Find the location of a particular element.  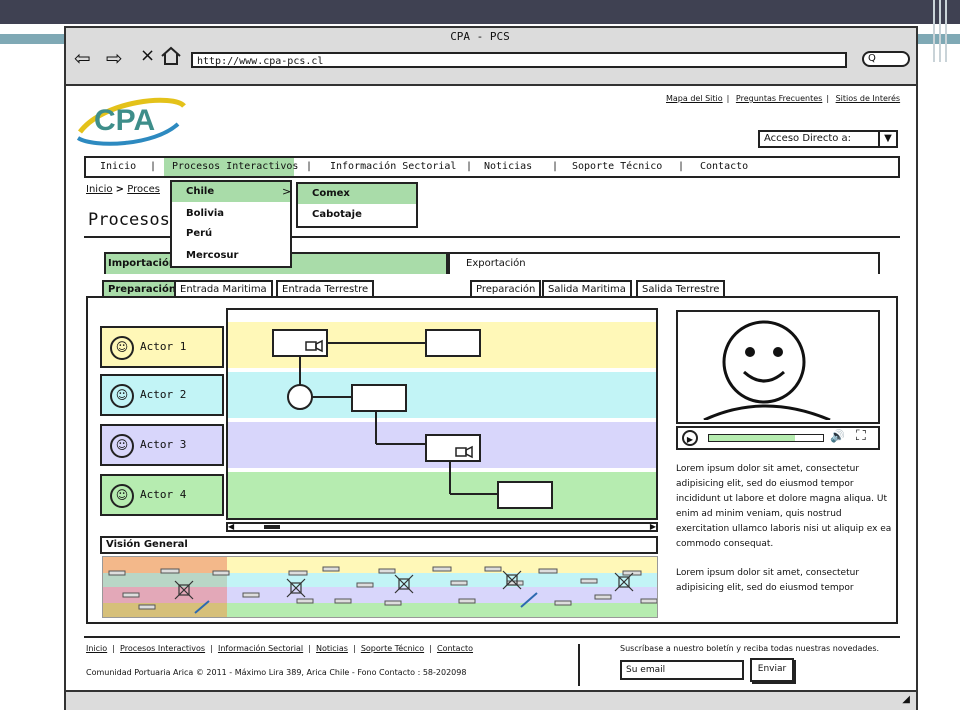

forward-arrow-icon: ⇨ is located at coordinates (114, 58).